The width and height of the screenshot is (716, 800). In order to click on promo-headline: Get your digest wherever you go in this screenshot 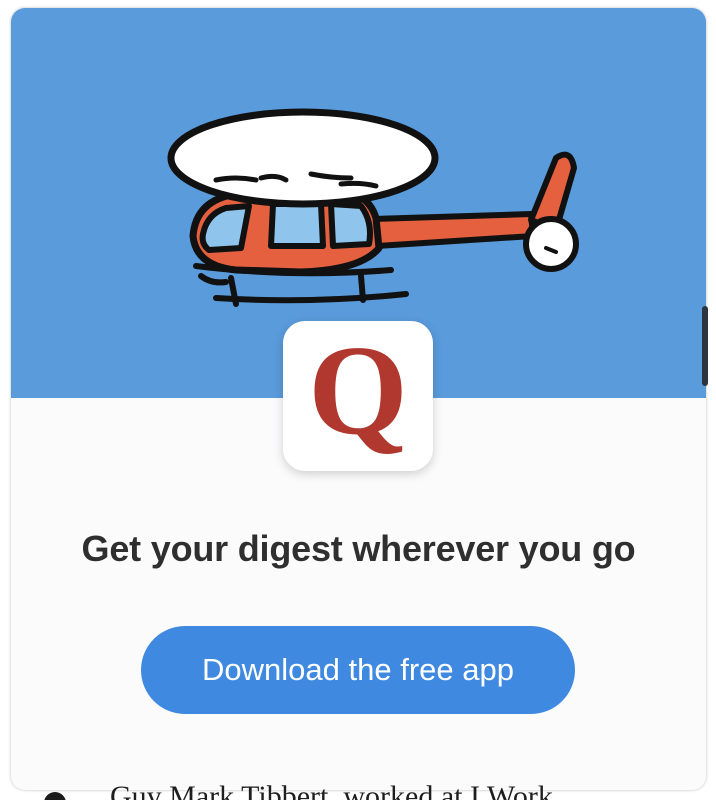, I will do `click(358, 548)`.